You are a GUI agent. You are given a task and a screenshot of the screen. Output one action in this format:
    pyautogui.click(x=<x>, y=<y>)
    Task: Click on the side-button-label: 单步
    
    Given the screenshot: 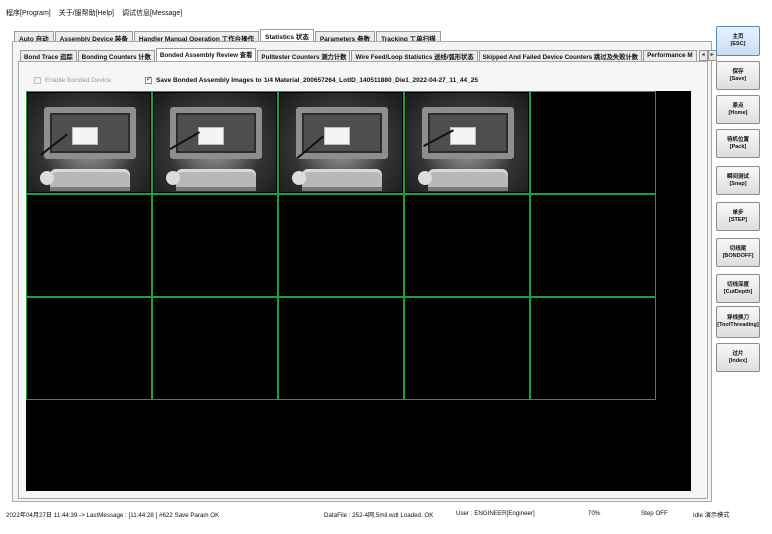 What is the action you would take?
    pyautogui.click(x=738, y=212)
    